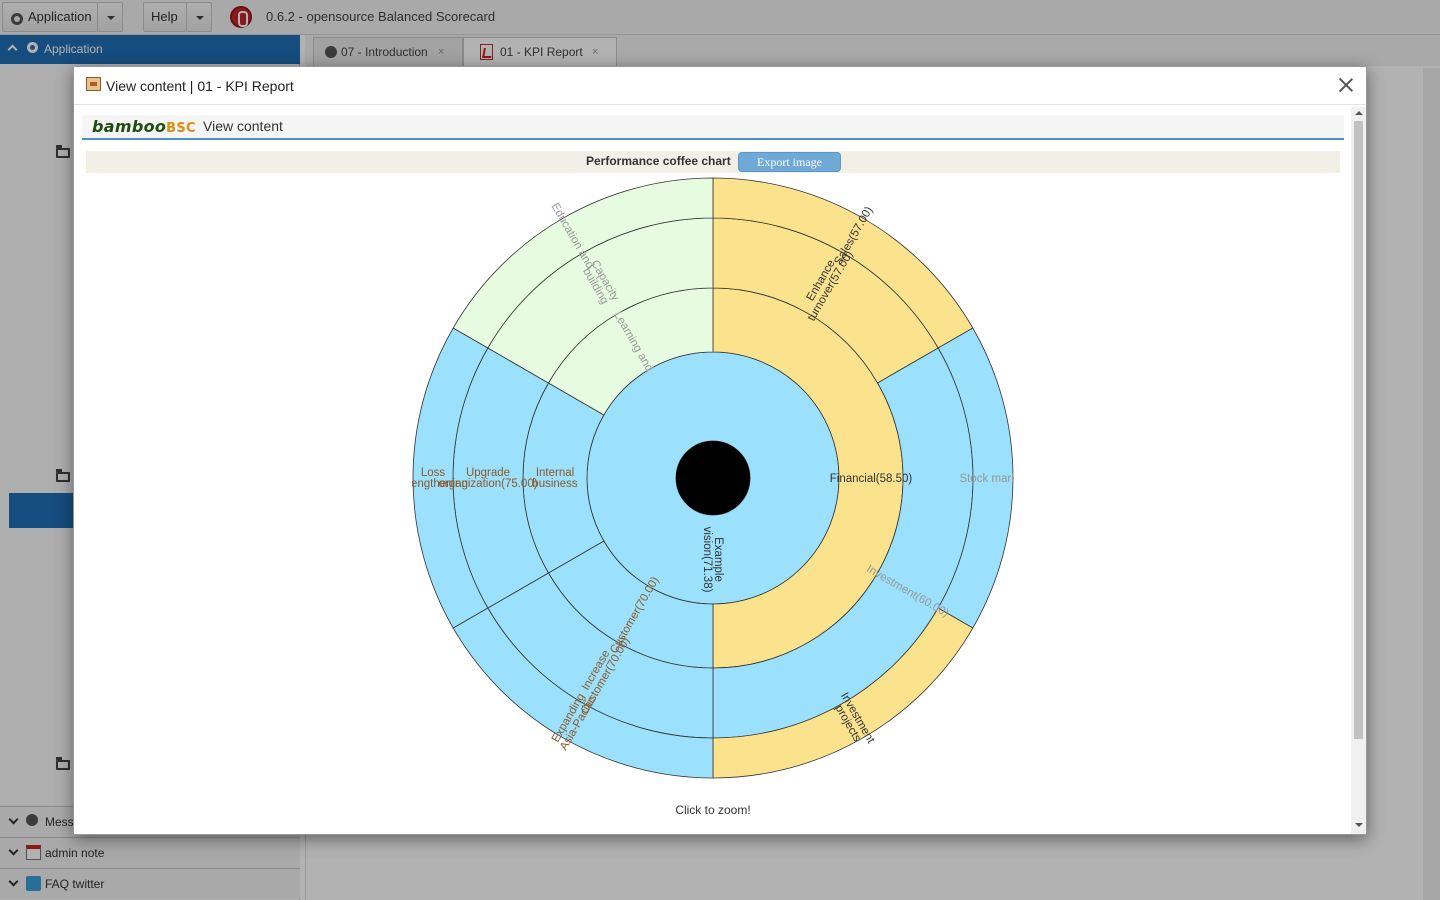  Describe the element at coordinates (144, 126) in the screenshot. I see `bamboo-bsc-logo: bambooBSC` at that location.